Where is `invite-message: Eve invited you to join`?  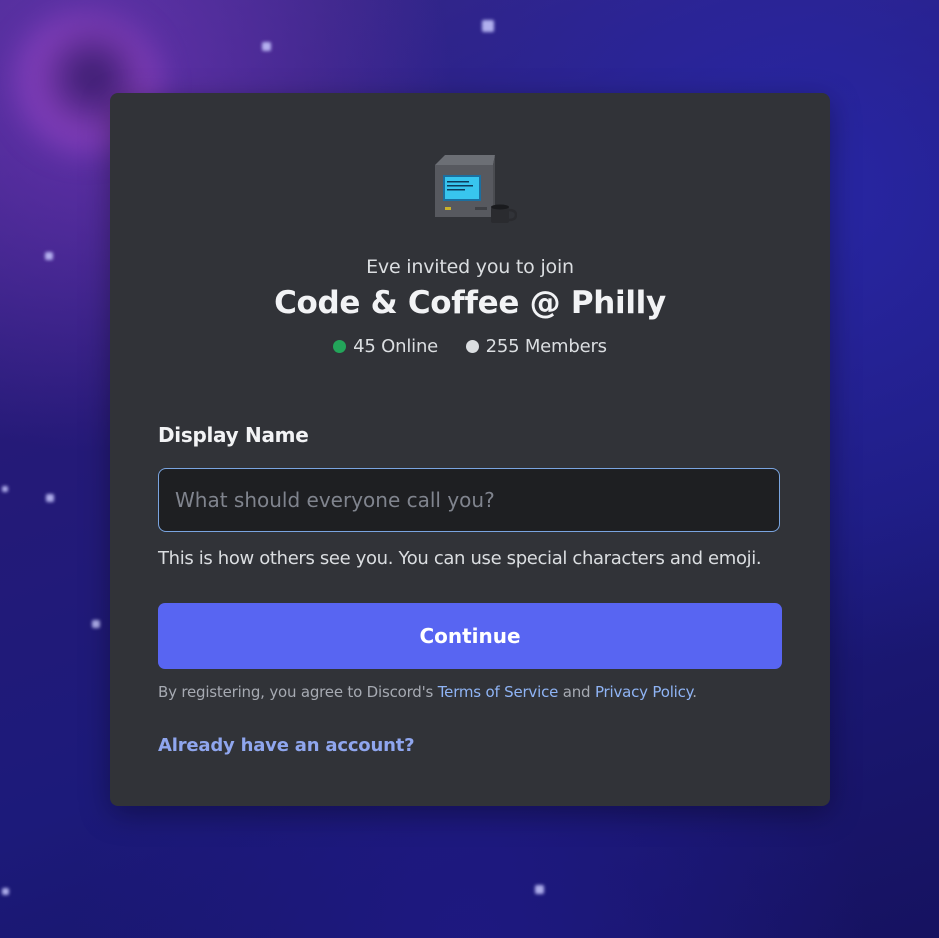
invite-message: Eve invited you to join is located at coordinates (470, 267).